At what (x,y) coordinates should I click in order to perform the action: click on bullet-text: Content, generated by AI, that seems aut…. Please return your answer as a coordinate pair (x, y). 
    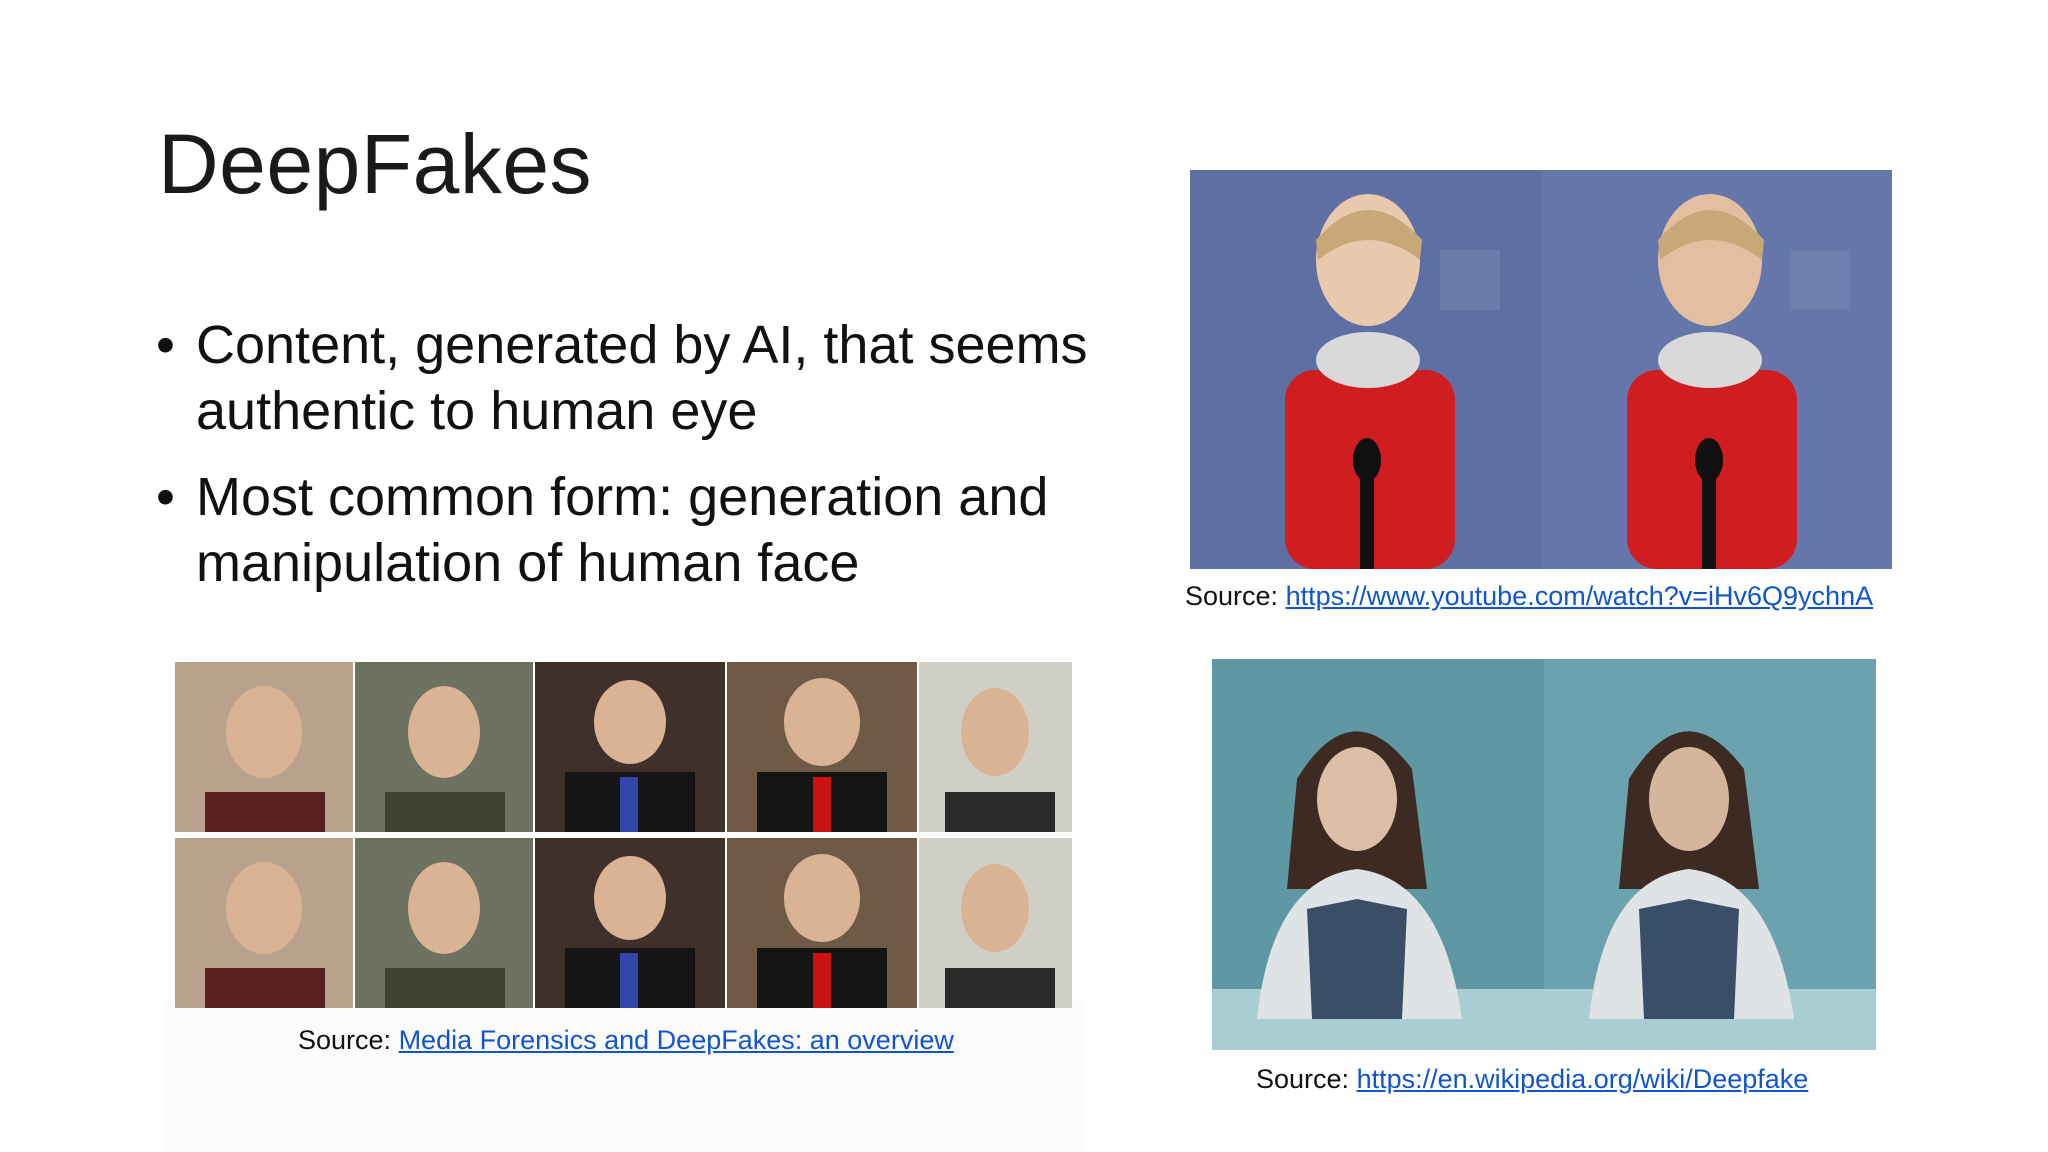
    Looking at the image, I should click on (642, 378).